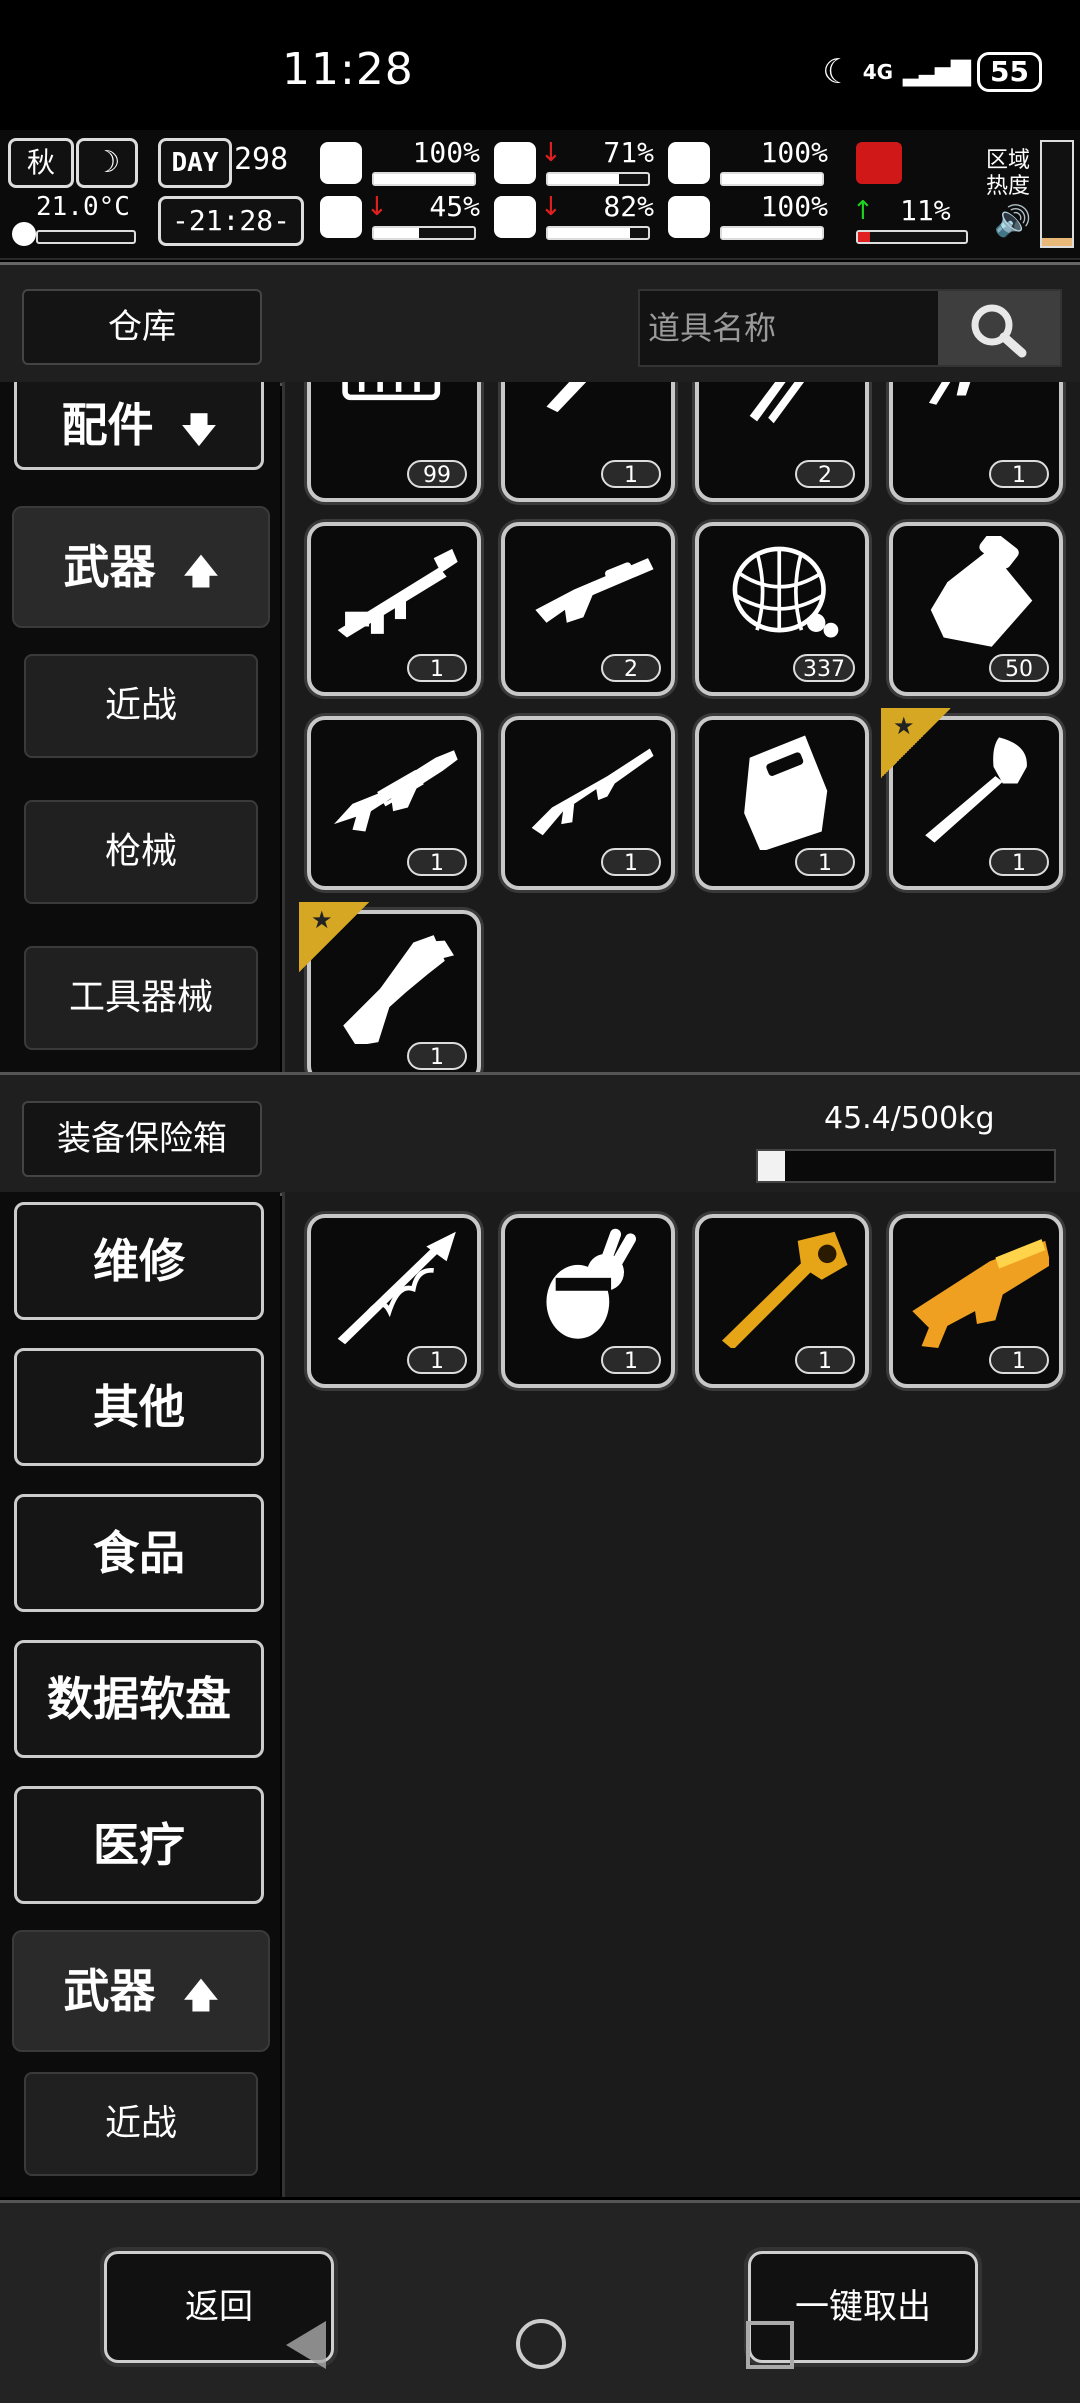  What do you see at coordinates (981, 591) in the screenshot?
I see `fuel-bag-icon` at bounding box center [981, 591].